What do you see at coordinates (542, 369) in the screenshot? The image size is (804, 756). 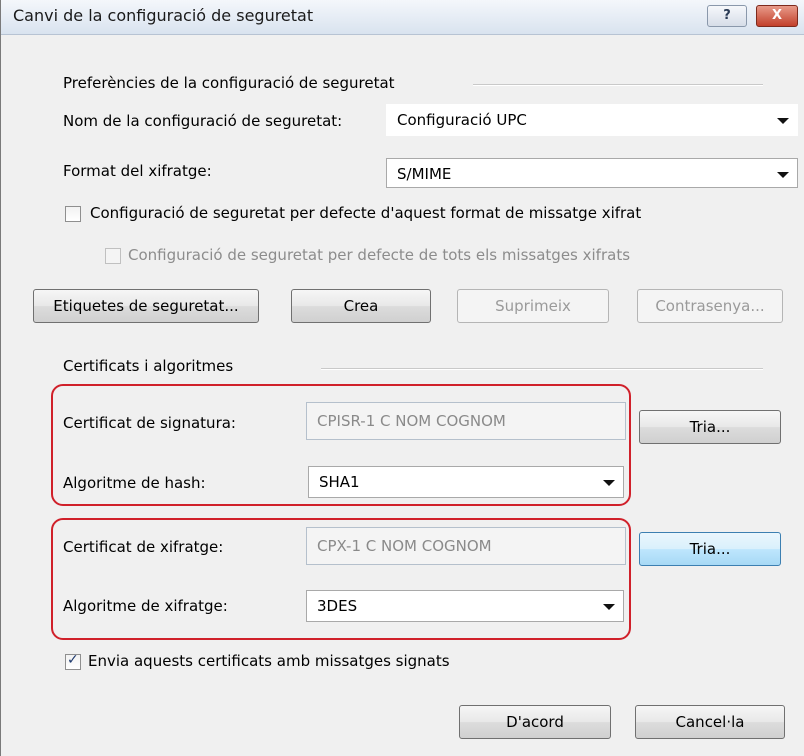 I see `certs-group-divider` at bounding box center [542, 369].